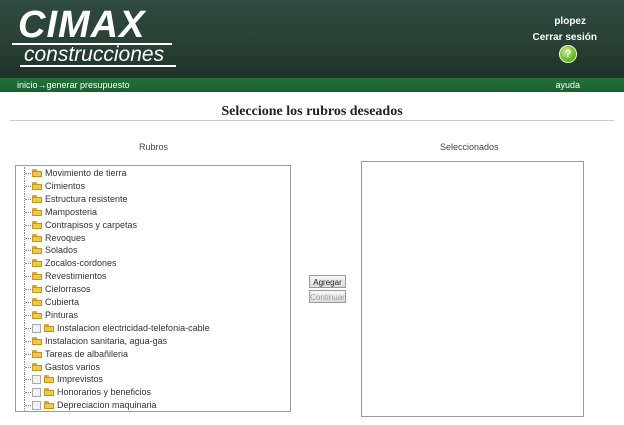  Describe the element at coordinates (133, 327) in the screenshot. I see `tree-item-label: Instalacion electricidad-telefonia-cable` at that location.